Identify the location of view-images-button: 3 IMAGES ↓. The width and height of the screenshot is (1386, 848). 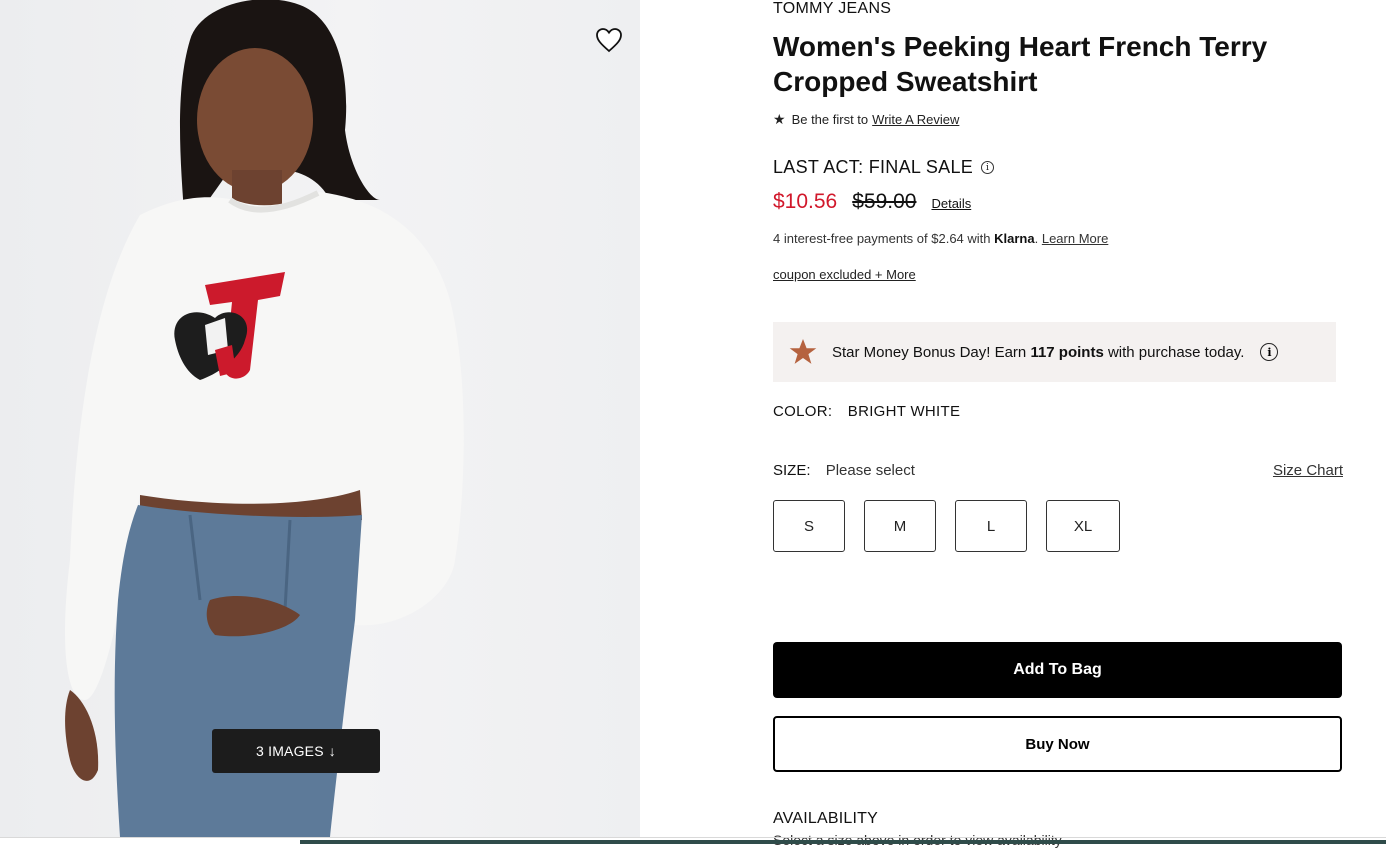
(296, 751).